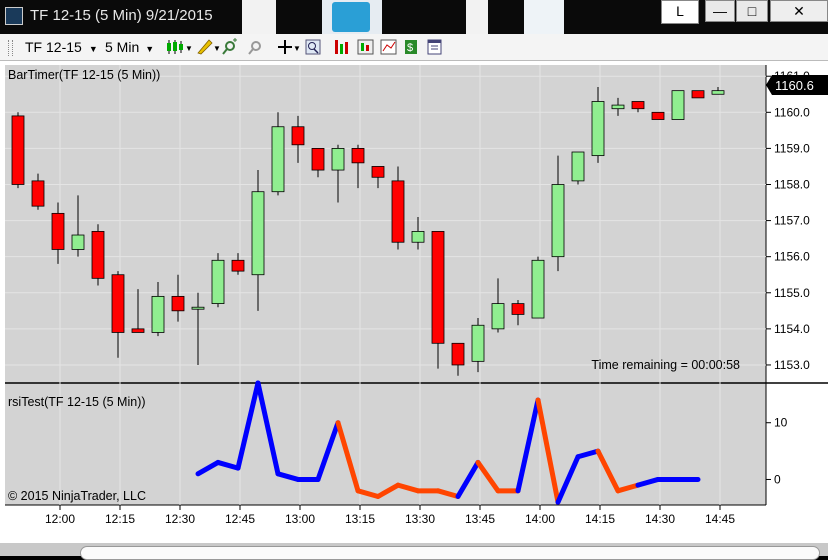 This screenshot has height=560, width=828. I want to click on time-remaining-label: Time remaining = 00:00:58, so click(665, 365).